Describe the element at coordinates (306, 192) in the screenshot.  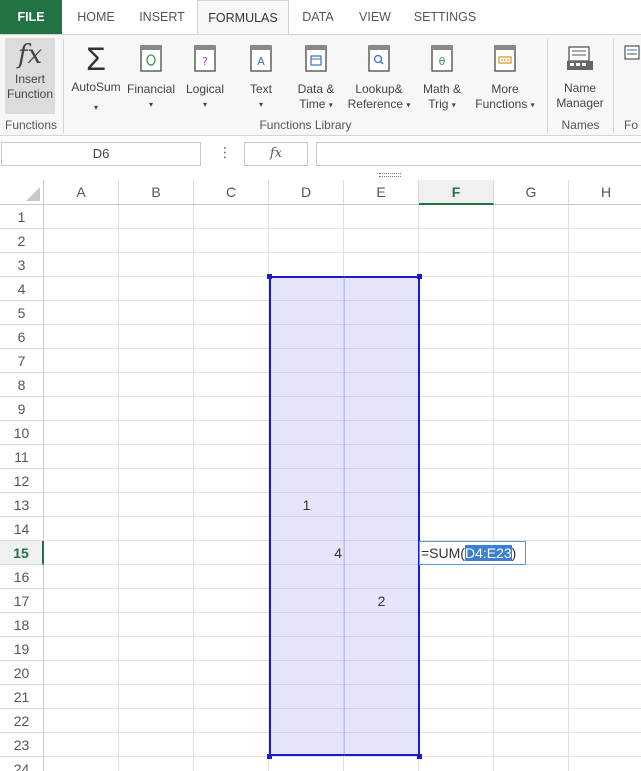
I see `column-header: D` at that location.